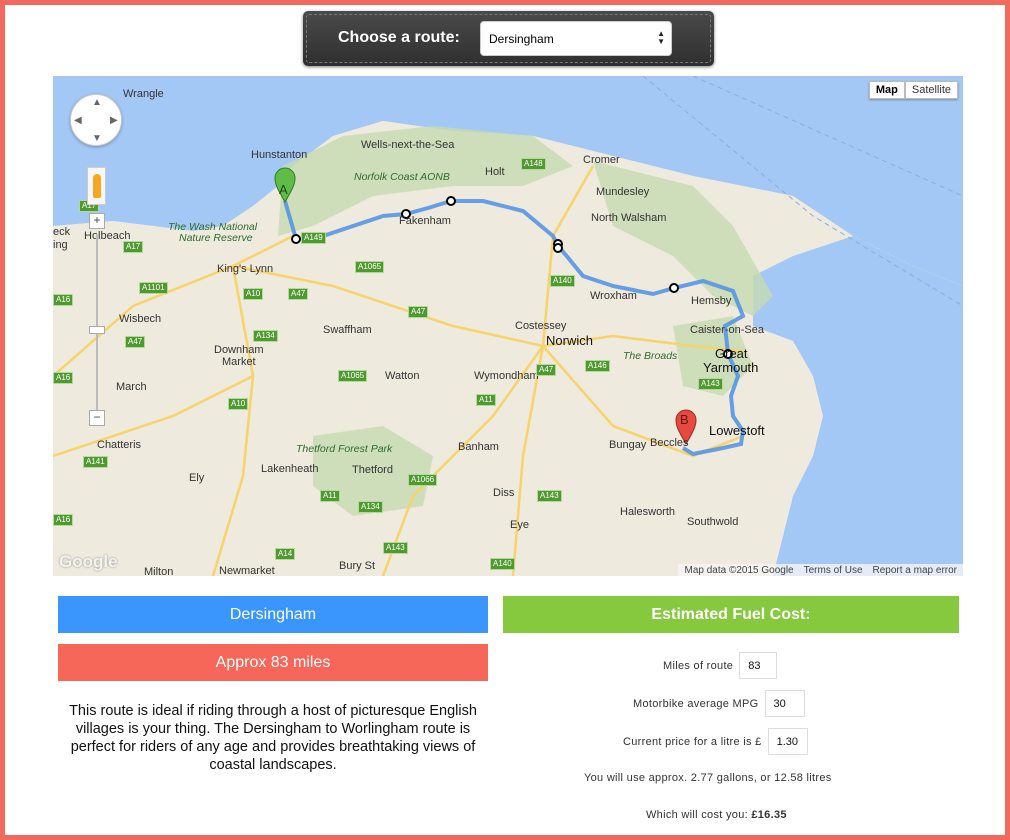  I want to click on place-label: Cromer, so click(601, 160).